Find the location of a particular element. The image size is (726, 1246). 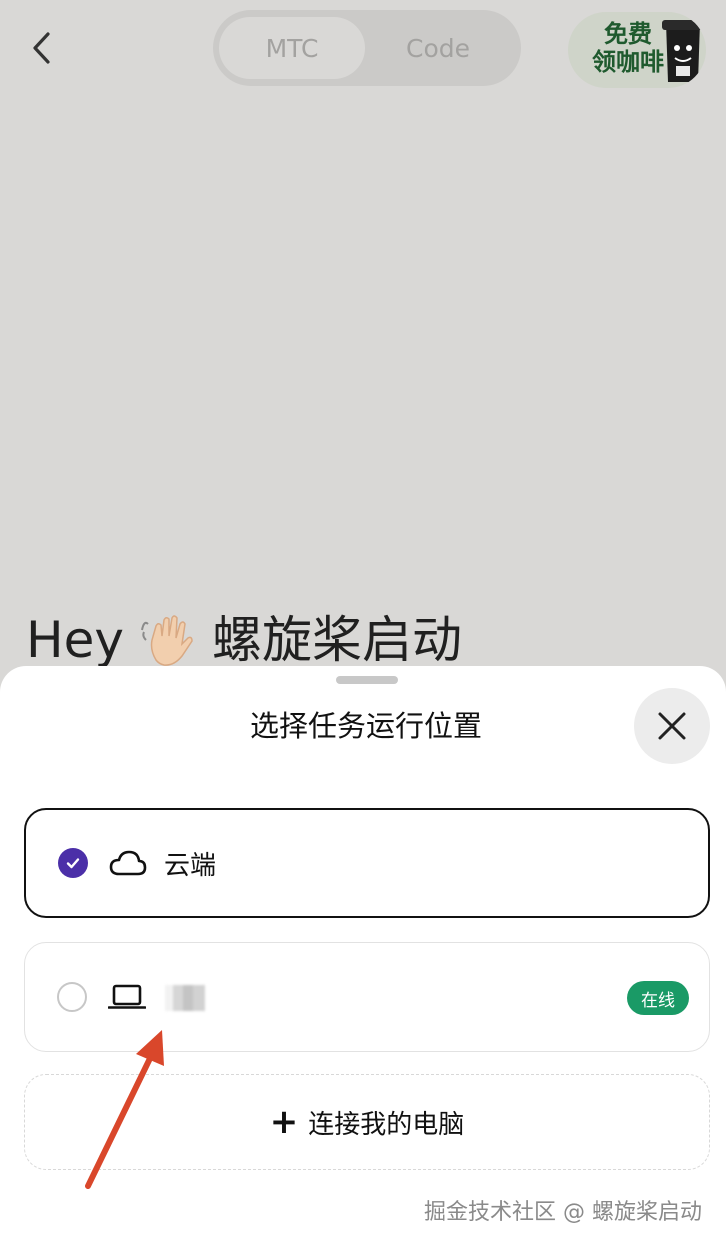

connect-computer-label: 连接我的电脑 is located at coordinates (386, 1124).